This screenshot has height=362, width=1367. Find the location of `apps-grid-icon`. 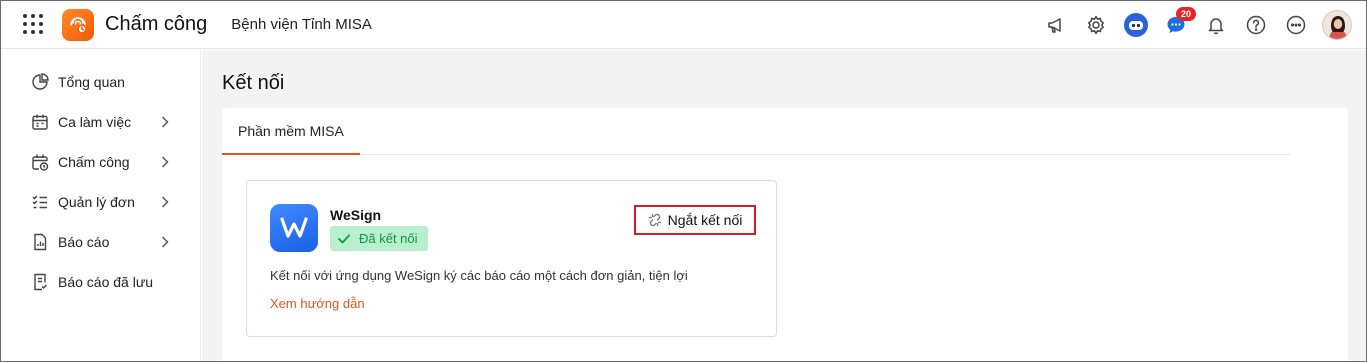

apps-grid-icon is located at coordinates (34, 24).